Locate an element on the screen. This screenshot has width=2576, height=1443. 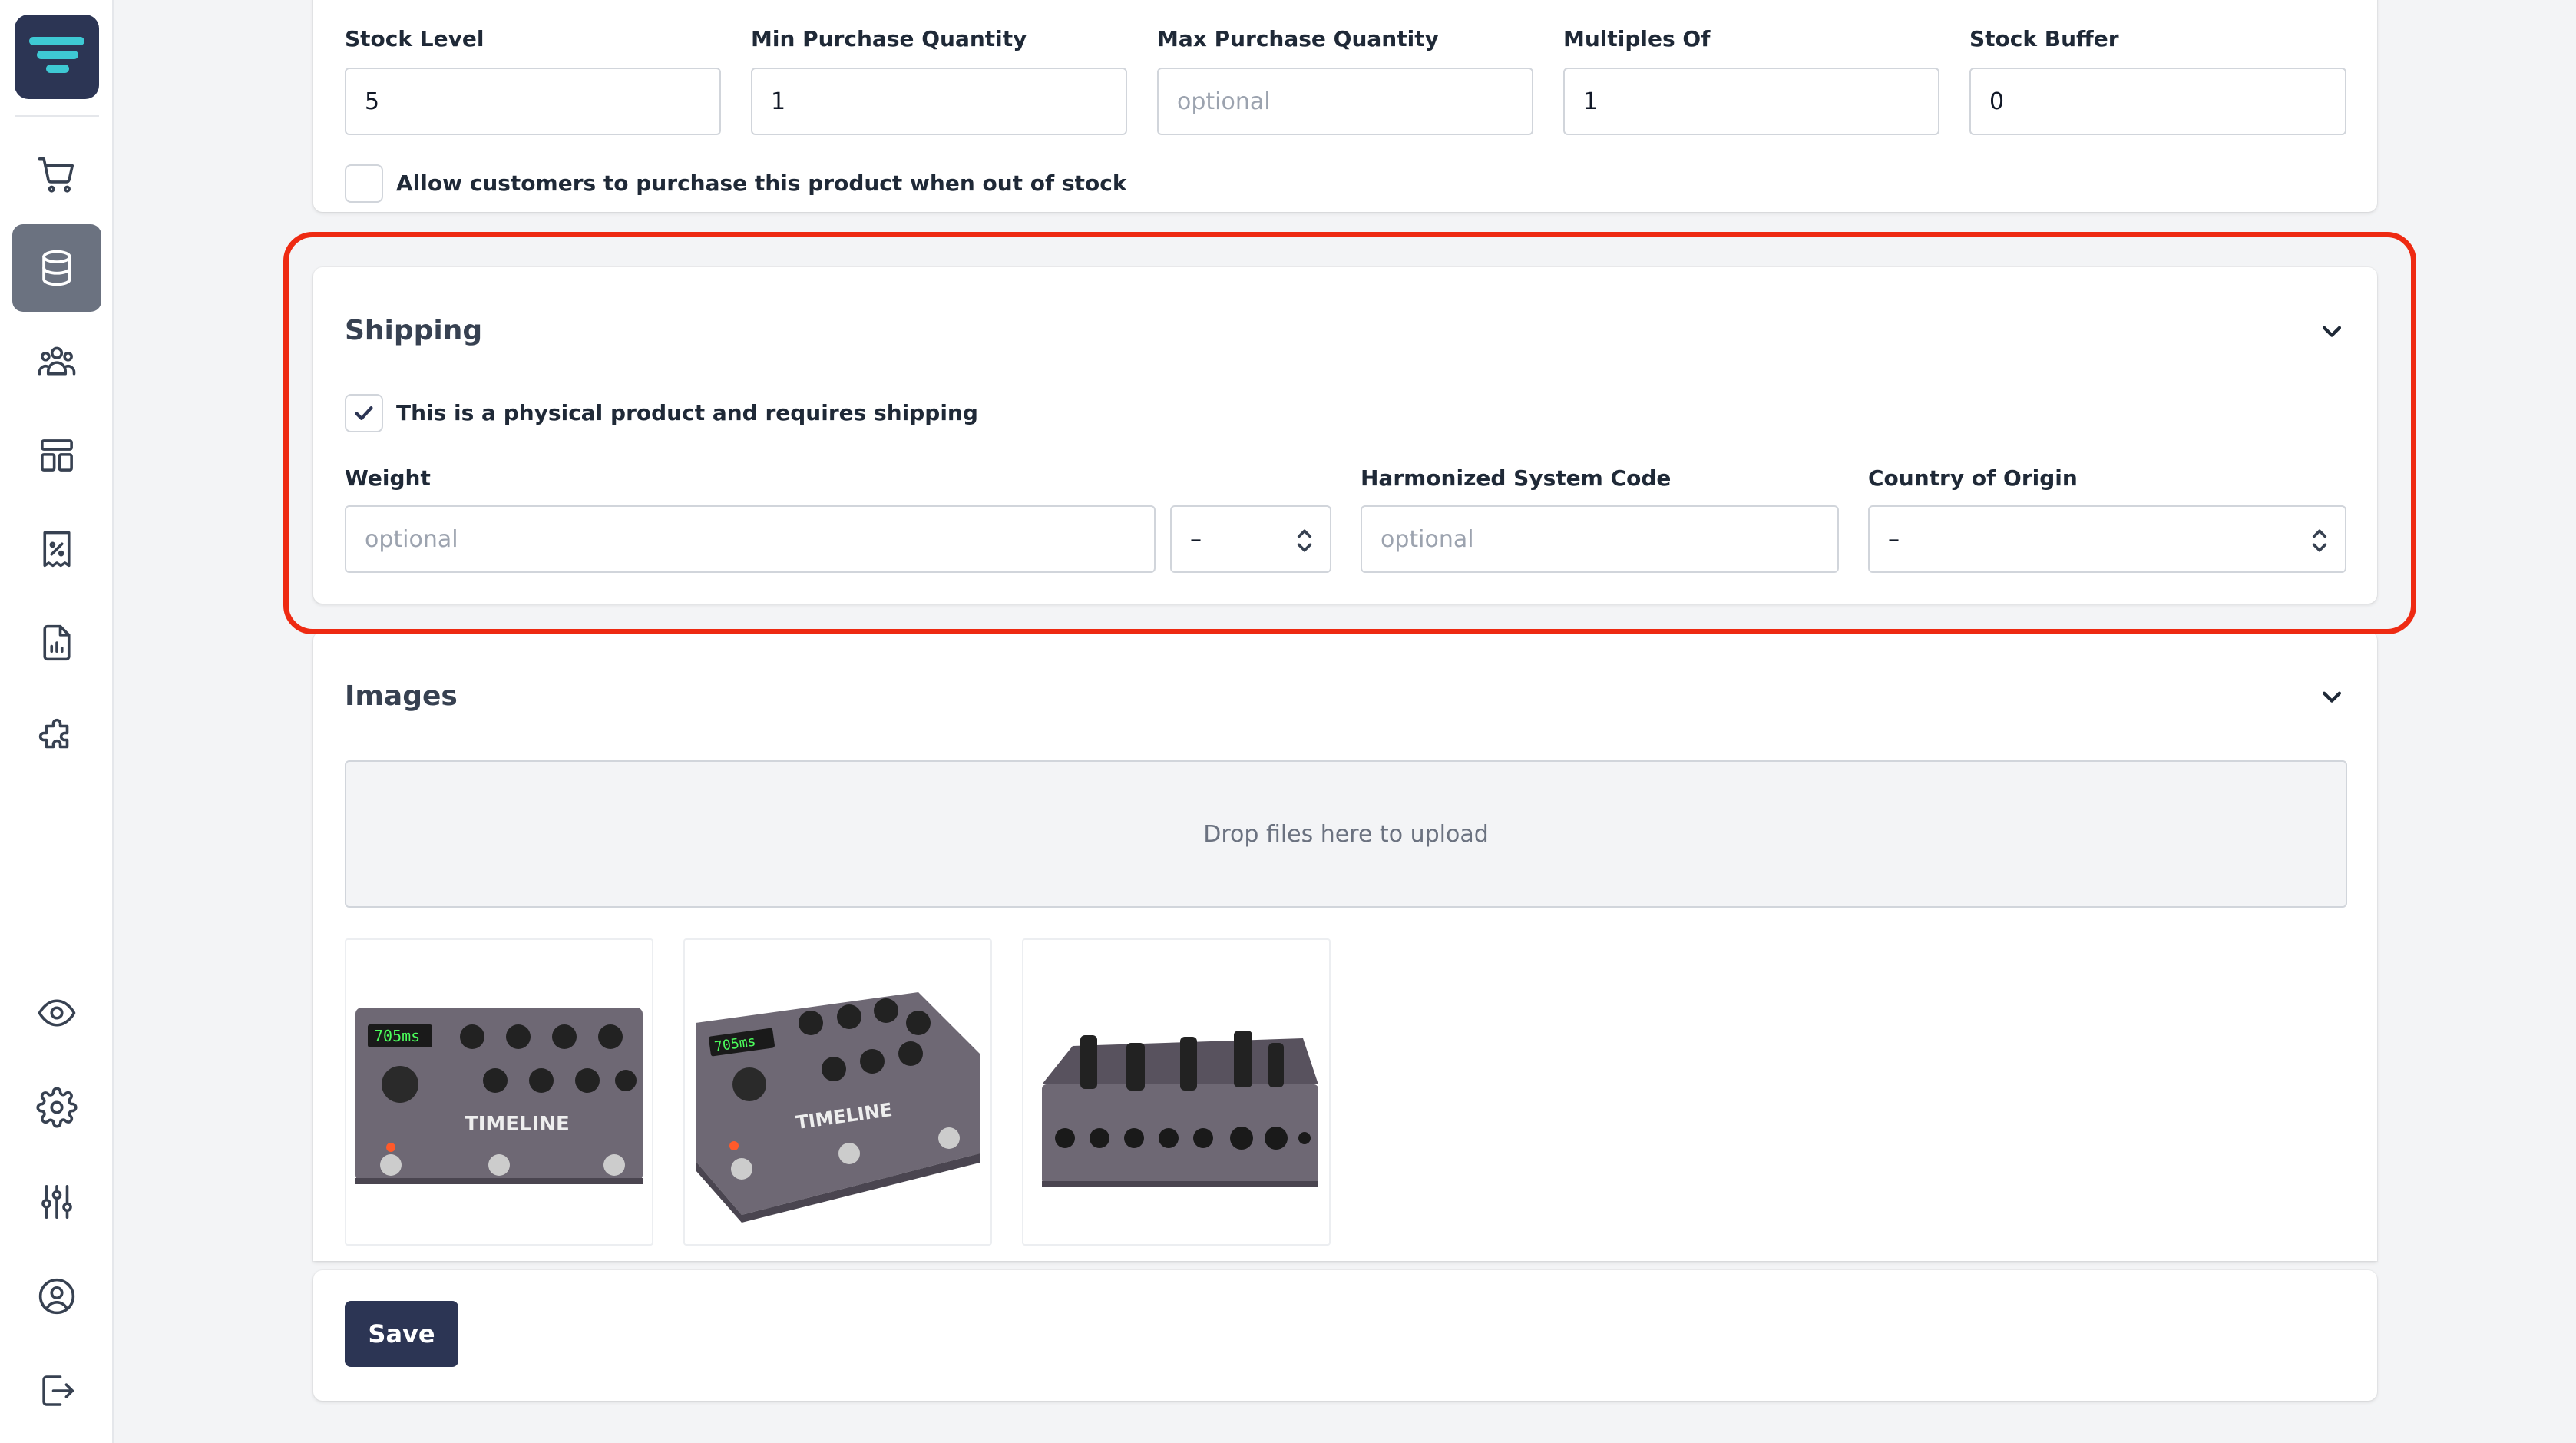
hs-code-input: optional is located at coordinates (1600, 539).